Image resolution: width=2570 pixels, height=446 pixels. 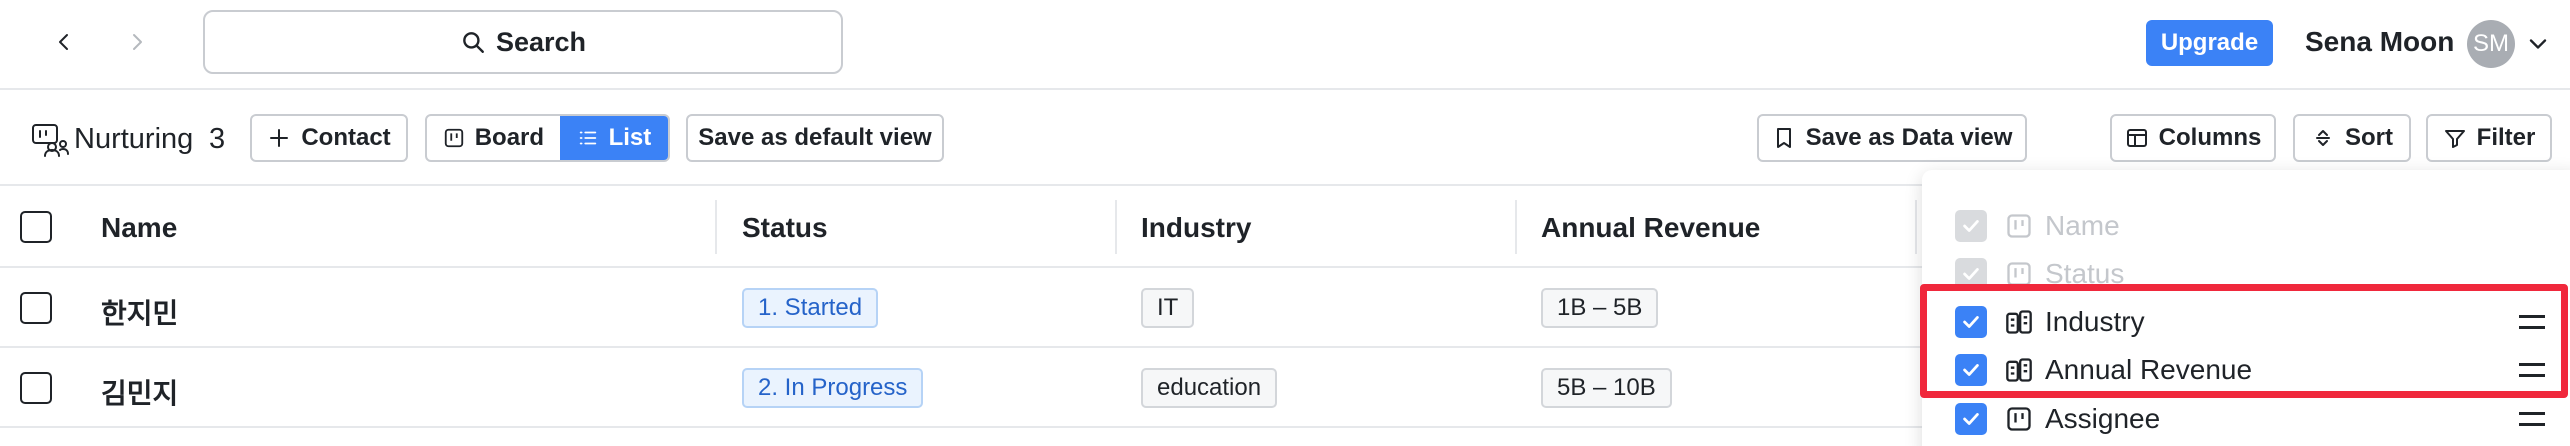 What do you see at coordinates (2250, 322) in the screenshot?
I see `column-option-industry: Industry` at bounding box center [2250, 322].